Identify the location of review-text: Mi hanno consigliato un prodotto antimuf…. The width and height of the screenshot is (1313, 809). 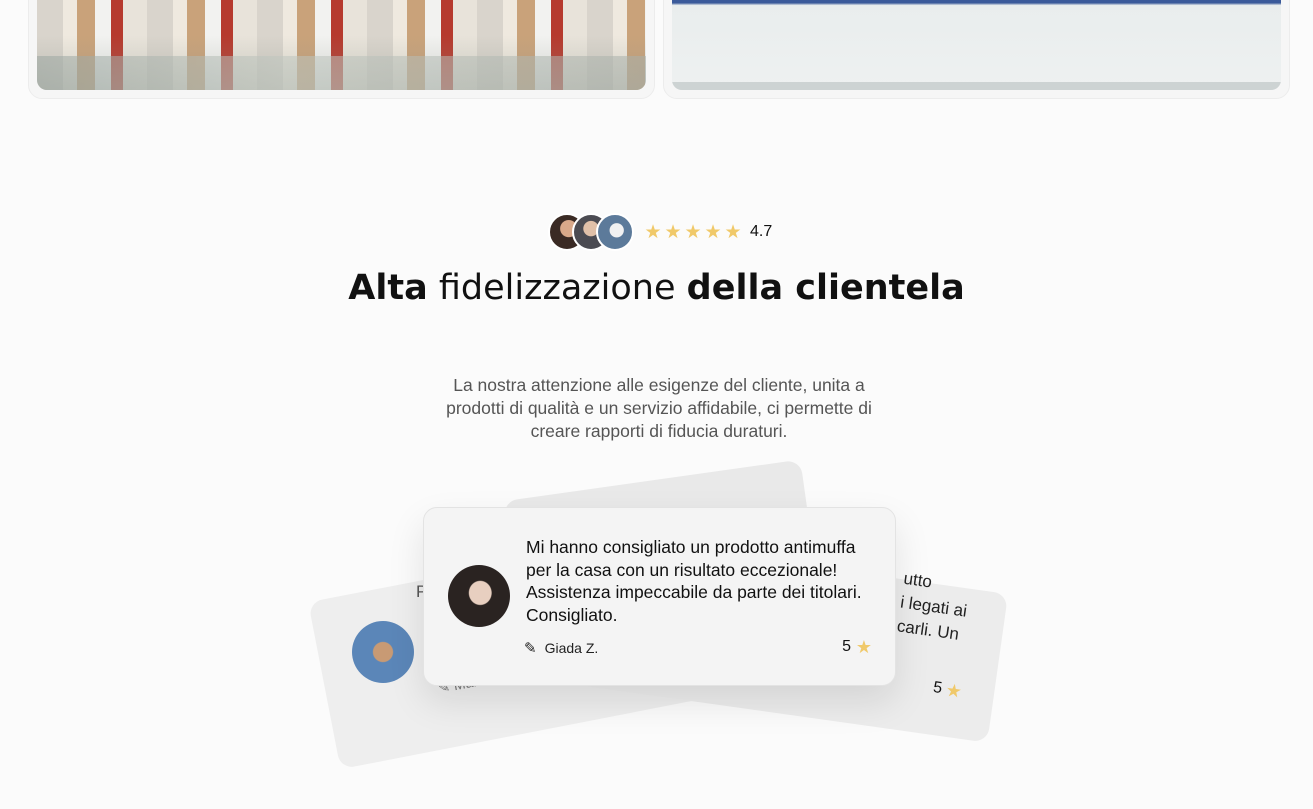
(694, 581).